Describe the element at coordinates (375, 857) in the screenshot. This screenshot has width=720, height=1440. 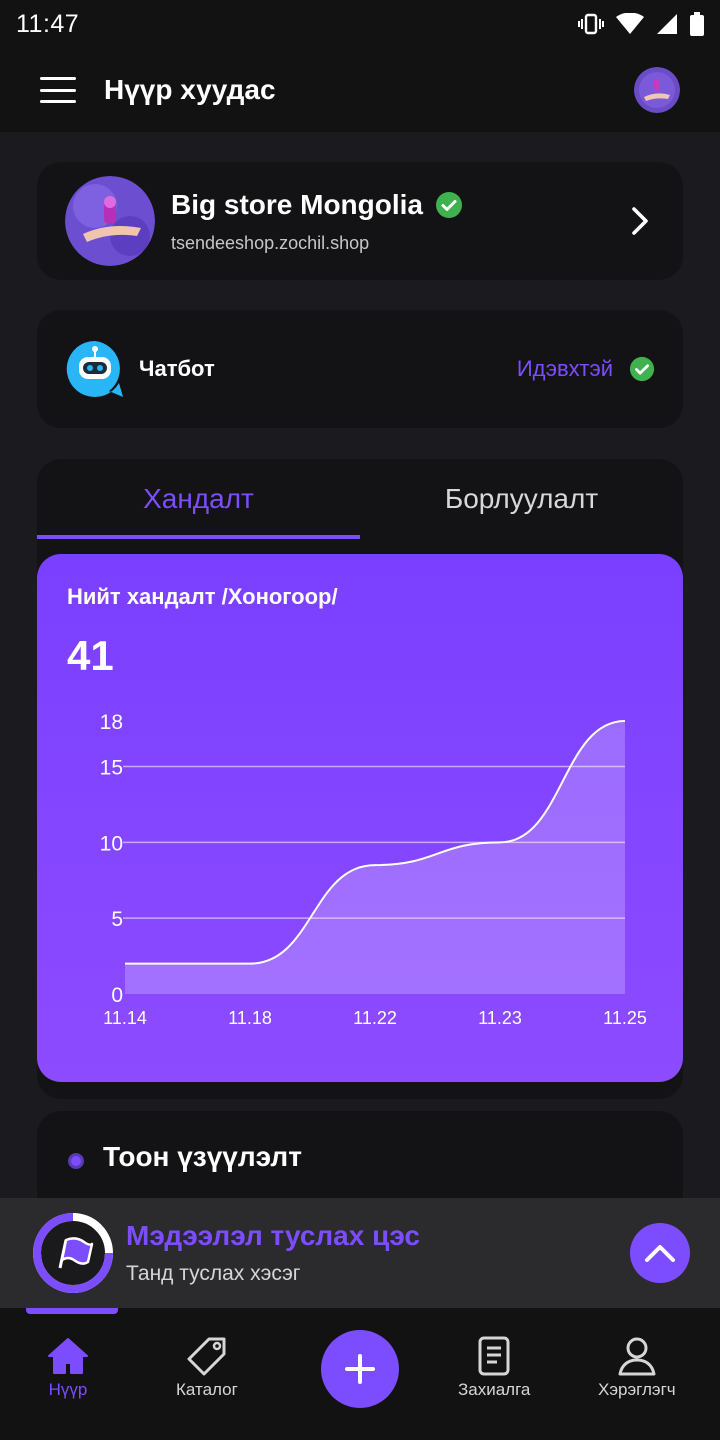
I see `series-area` at that location.